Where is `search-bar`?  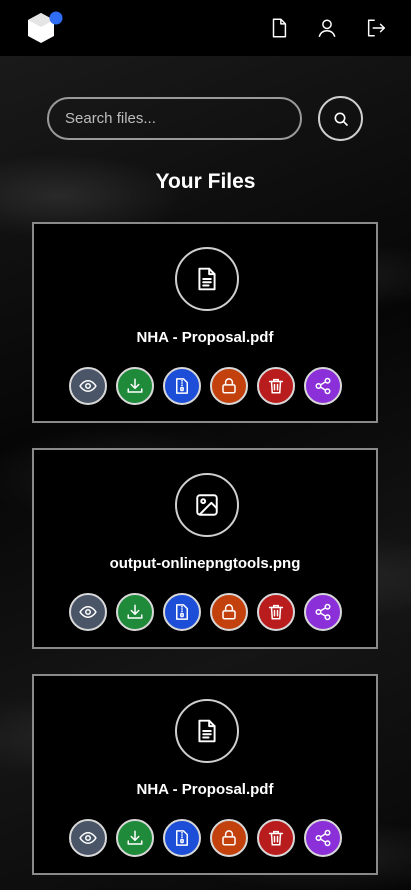 search-bar is located at coordinates (174, 118).